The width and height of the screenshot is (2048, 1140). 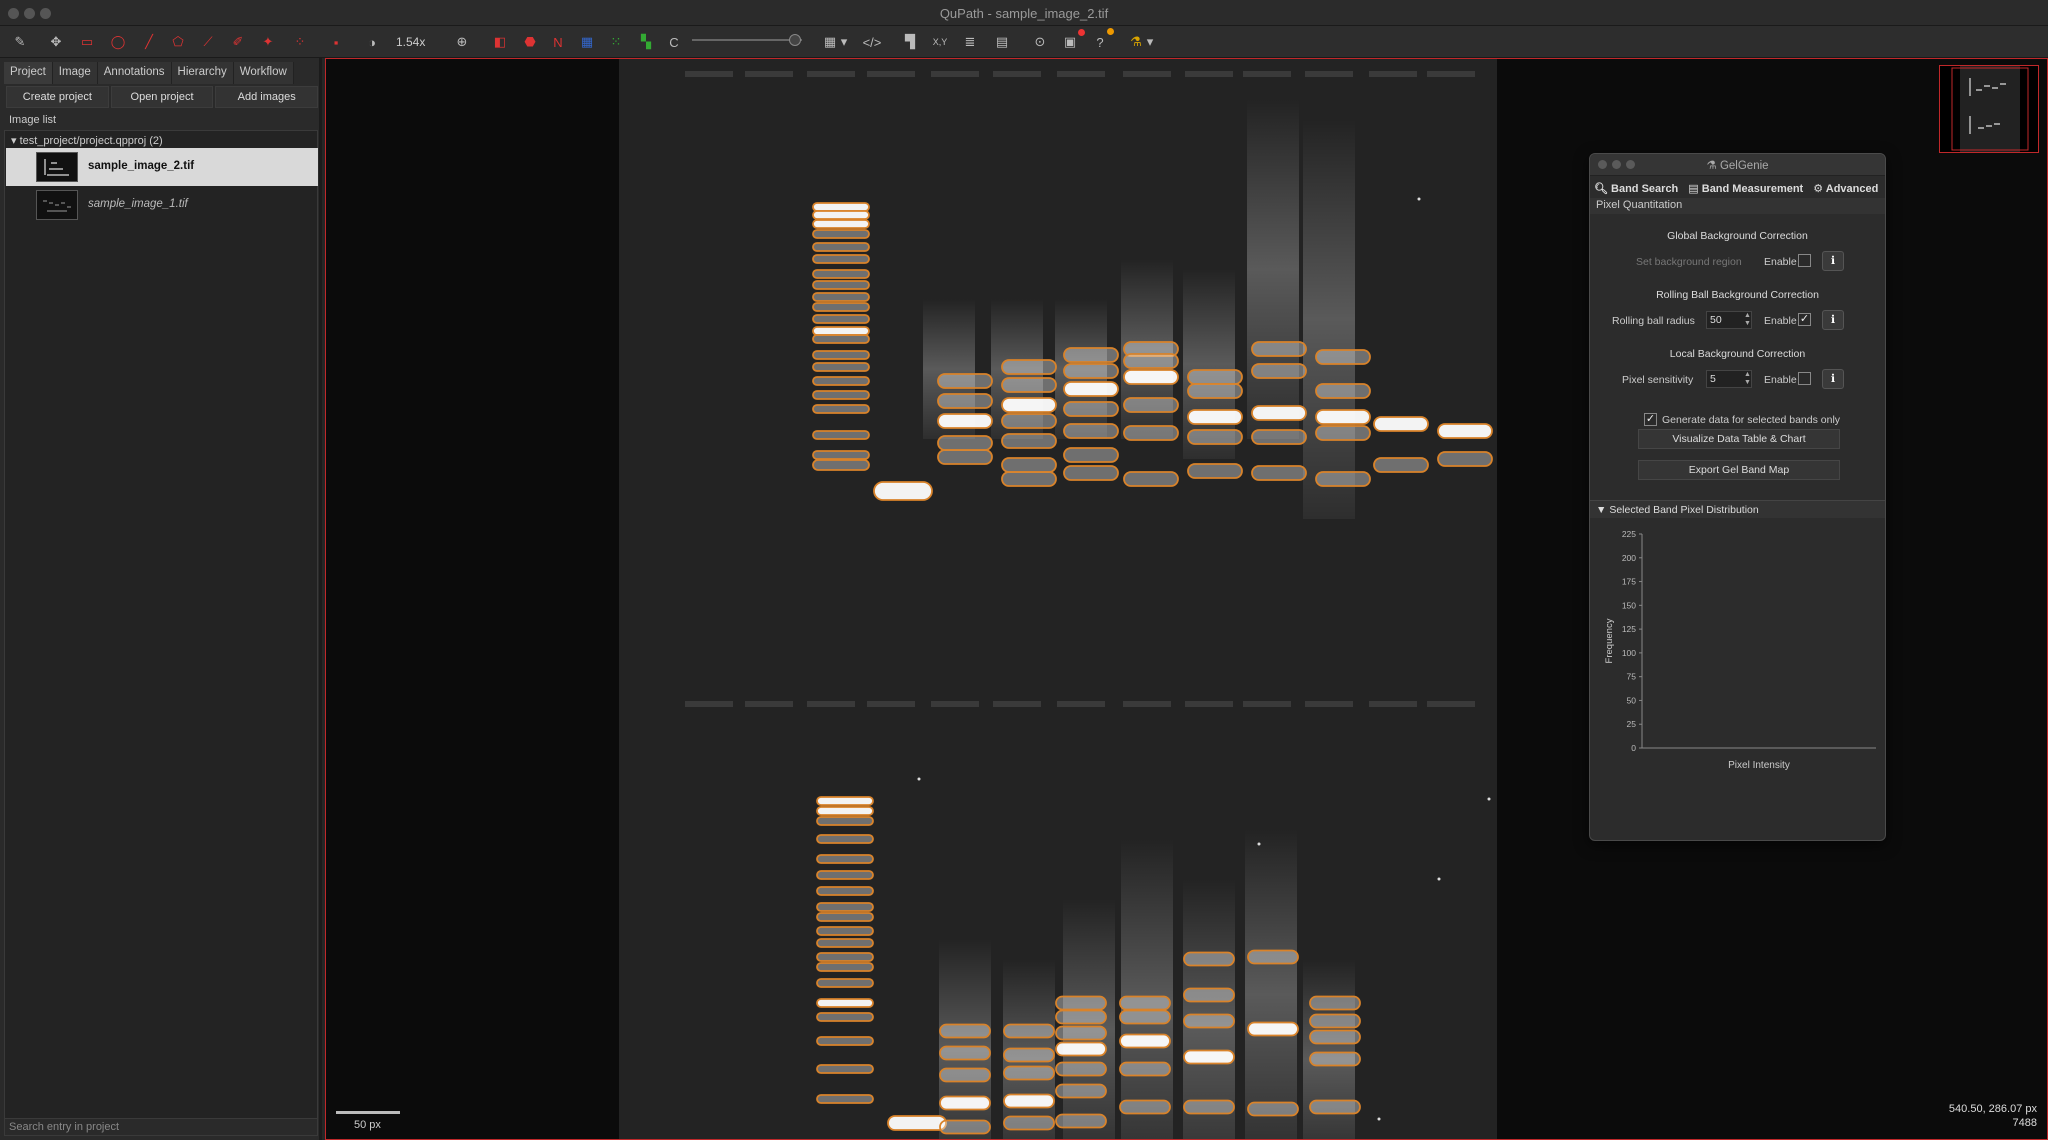 I want to click on search-input: Search entry in project, so click(x=161, y=1127).